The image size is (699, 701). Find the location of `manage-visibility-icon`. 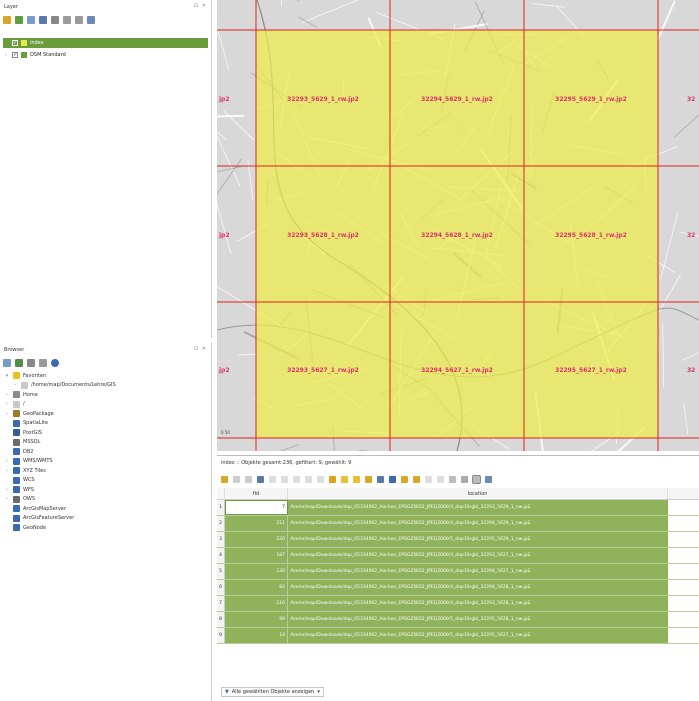

manage-visibility-icon is located at coordinates (31, 20).